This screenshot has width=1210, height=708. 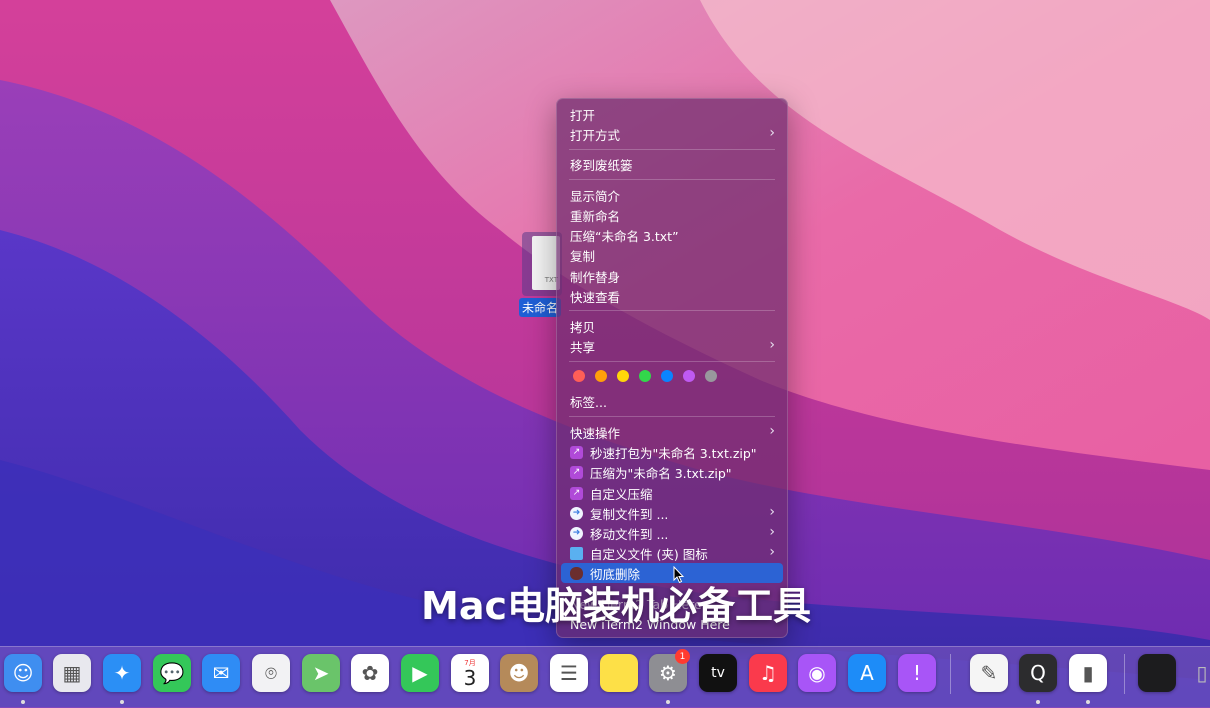 I want to click on menu-item-label: 自定义文件 (夹) 图标, so click(x=649, y=554).